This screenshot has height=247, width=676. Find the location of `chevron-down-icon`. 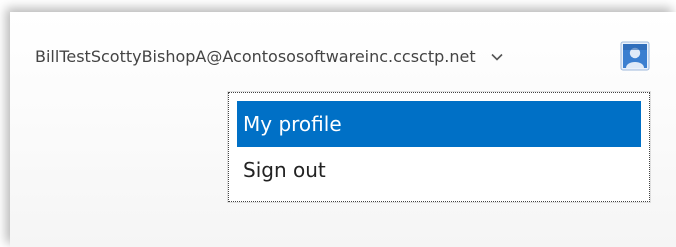

chevron-down-icon is located at coordinates (497, 56).